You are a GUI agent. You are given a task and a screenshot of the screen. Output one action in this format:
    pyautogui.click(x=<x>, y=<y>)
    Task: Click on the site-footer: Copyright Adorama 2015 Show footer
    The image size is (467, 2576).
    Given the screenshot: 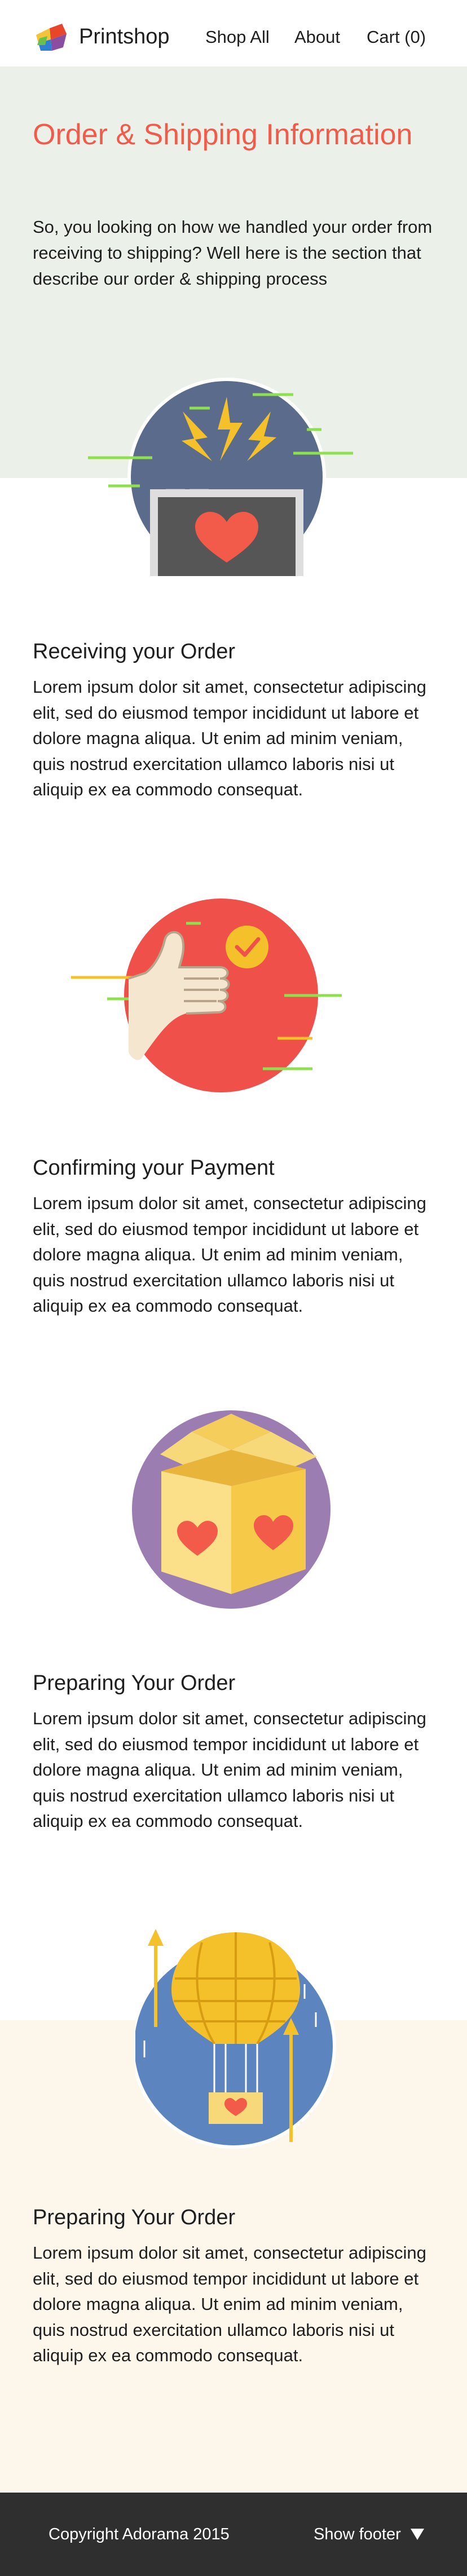 What is the action you would take?
    pyautogui.click(x=233, y=2534)
    